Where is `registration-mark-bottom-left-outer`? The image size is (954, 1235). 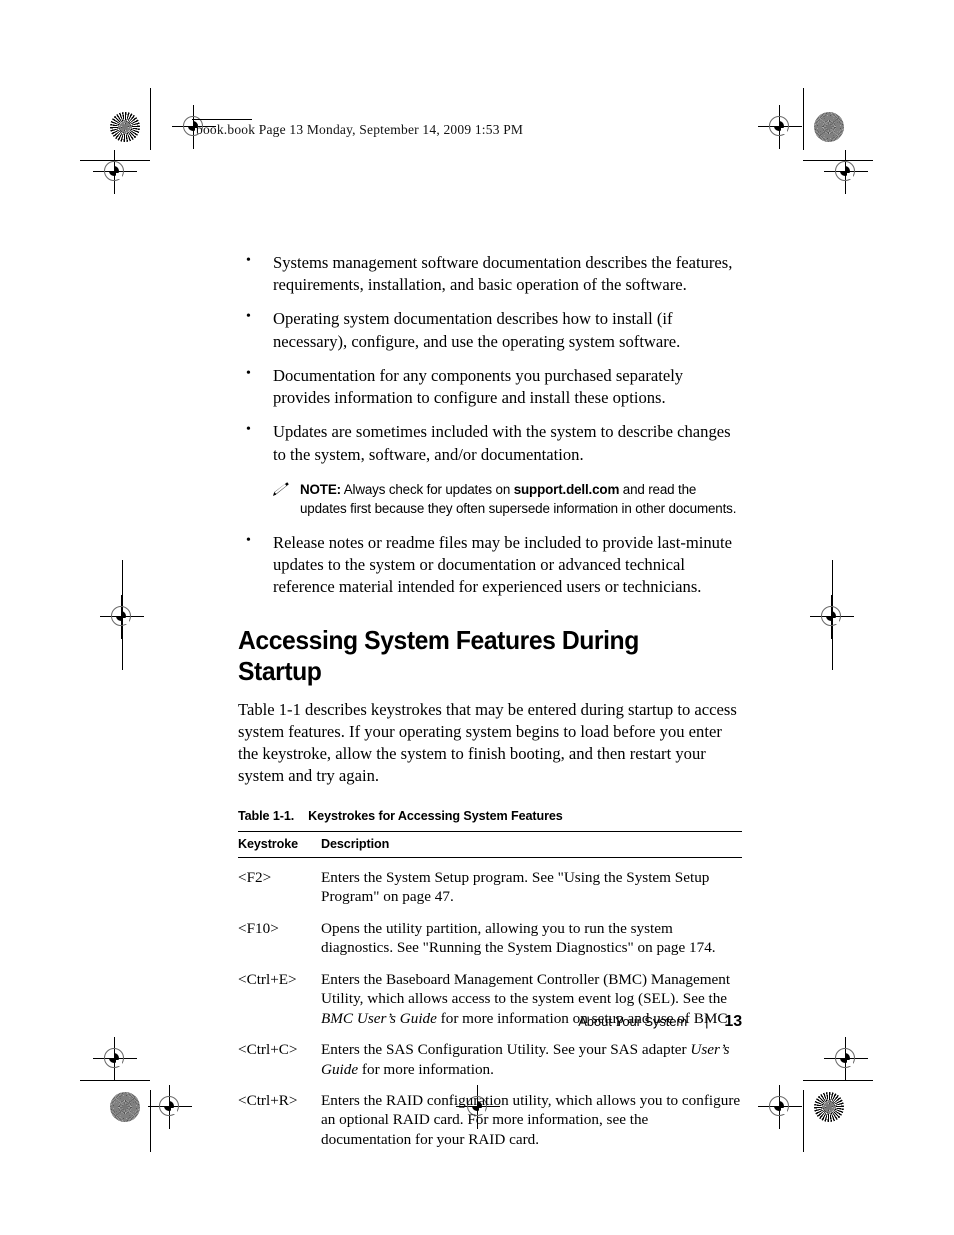 registration-mark-bottom-left-outer is located at coordinates (115, 1059).